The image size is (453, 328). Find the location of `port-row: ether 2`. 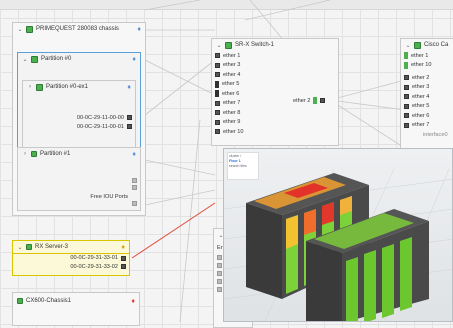

port-row: ether 2 is located at coordinates (427, 78).